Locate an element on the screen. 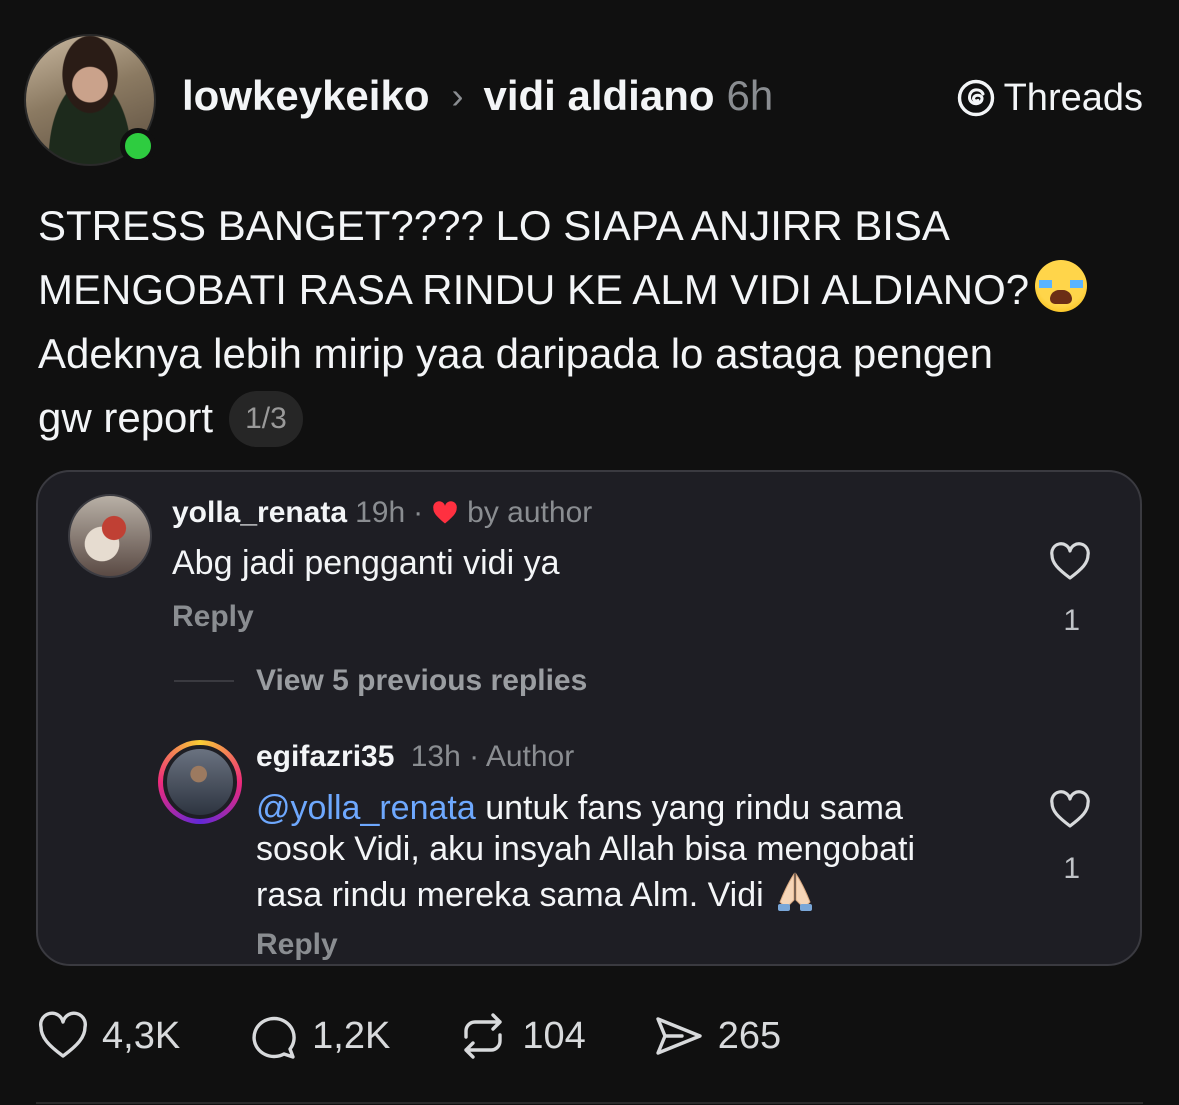 The height and width of the screenshot is (1105, 1179). comment-meta: yolla_renata 19h · by author is located at coordinates (382, 513).